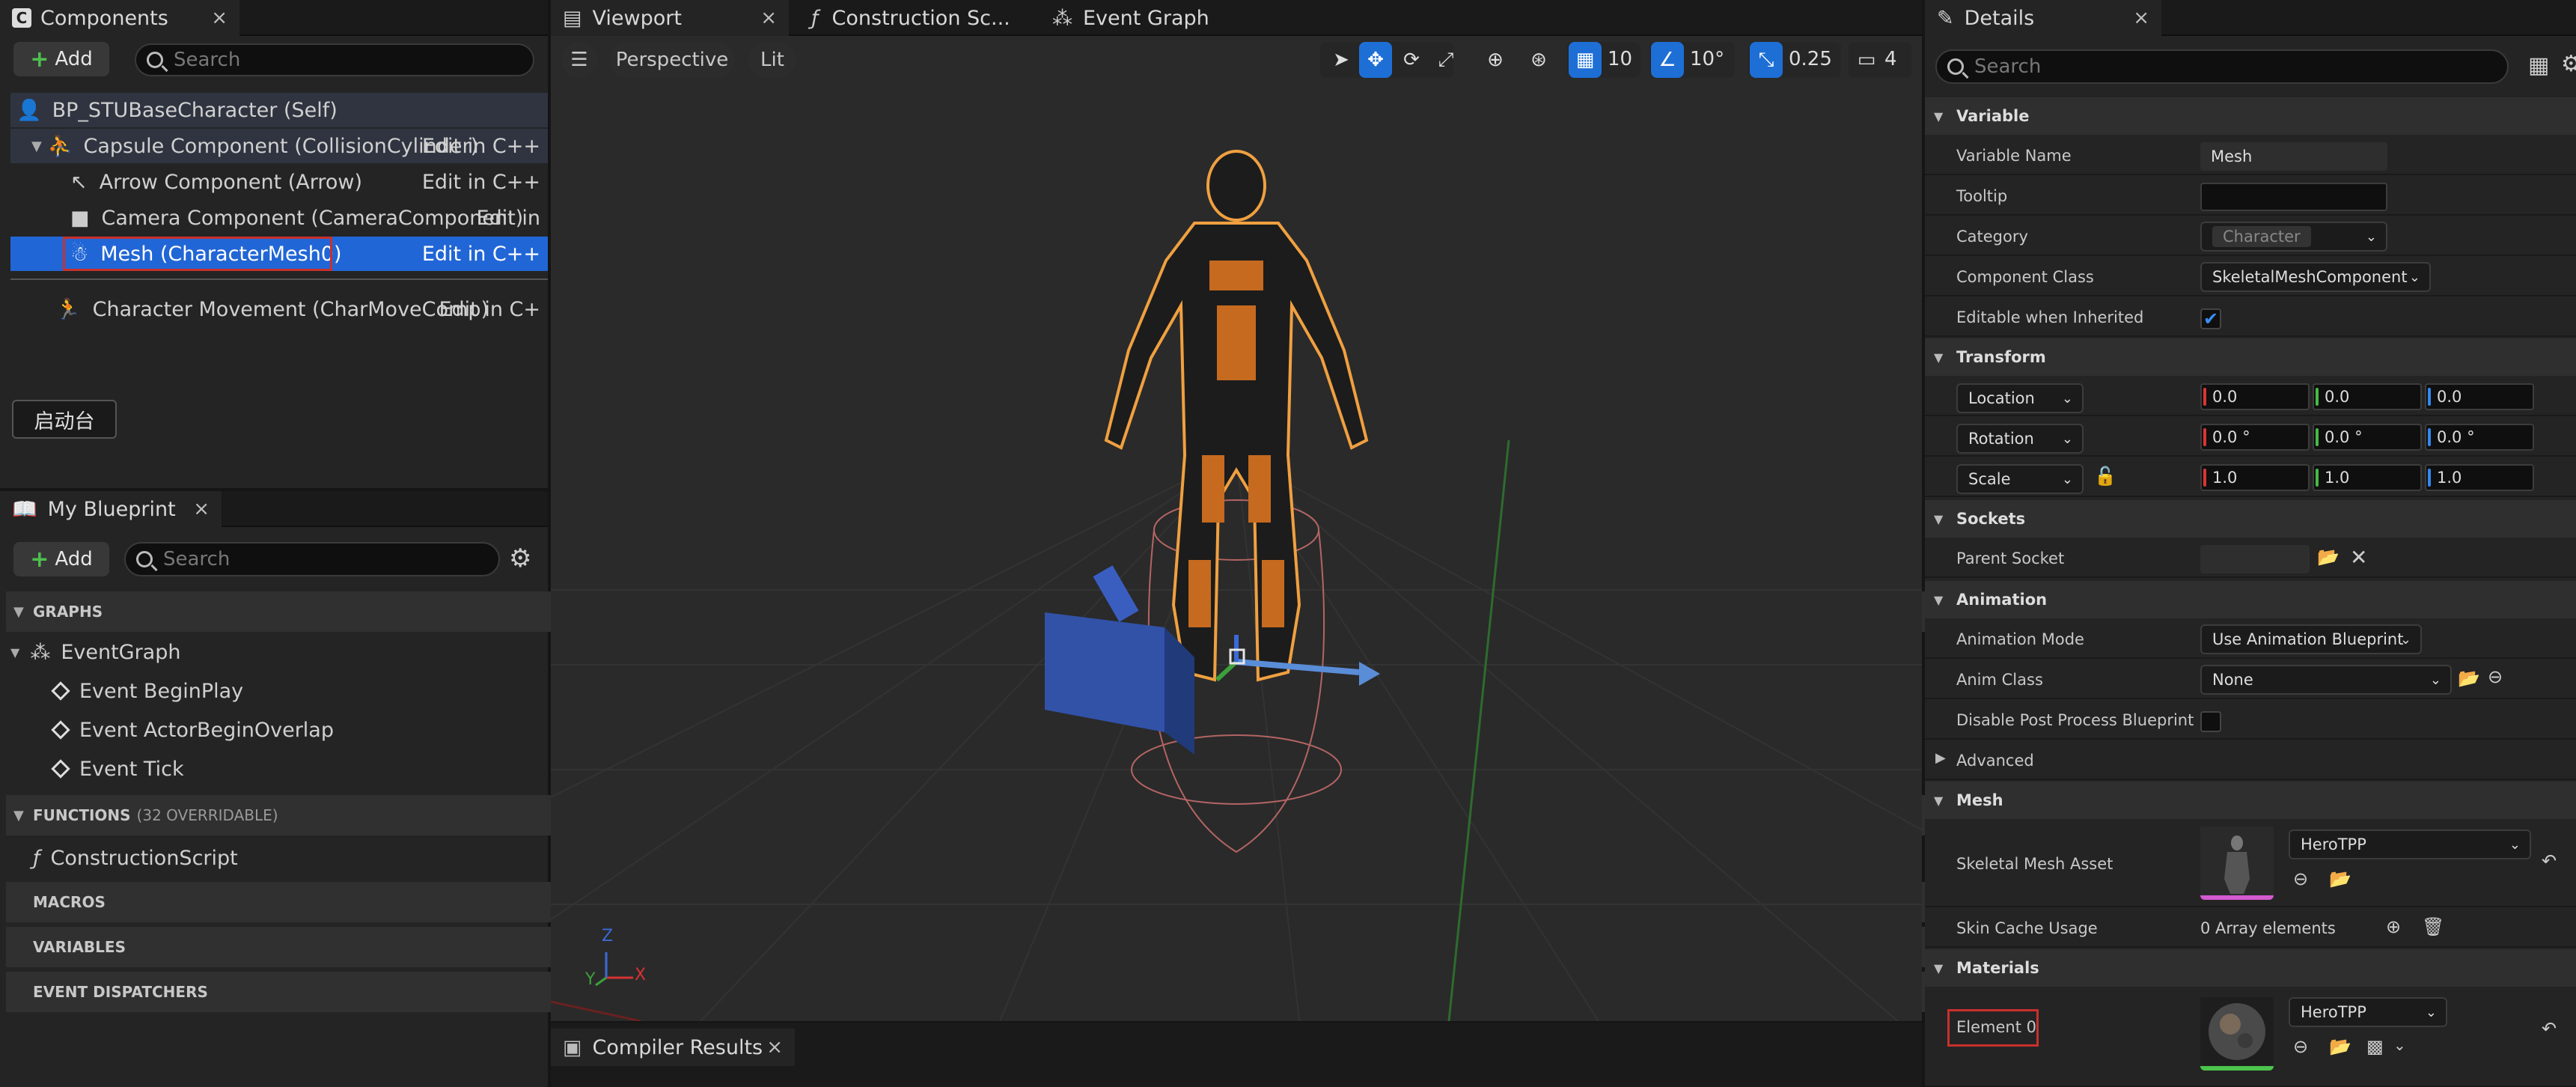 The width and height of the screenshot is (2576, 1087). What do you see at coordinates (111, 509) in the screenshot?
I see `tab-my-blueprint: 📖 My Blueprint ×` at bounding box center [111, 509].